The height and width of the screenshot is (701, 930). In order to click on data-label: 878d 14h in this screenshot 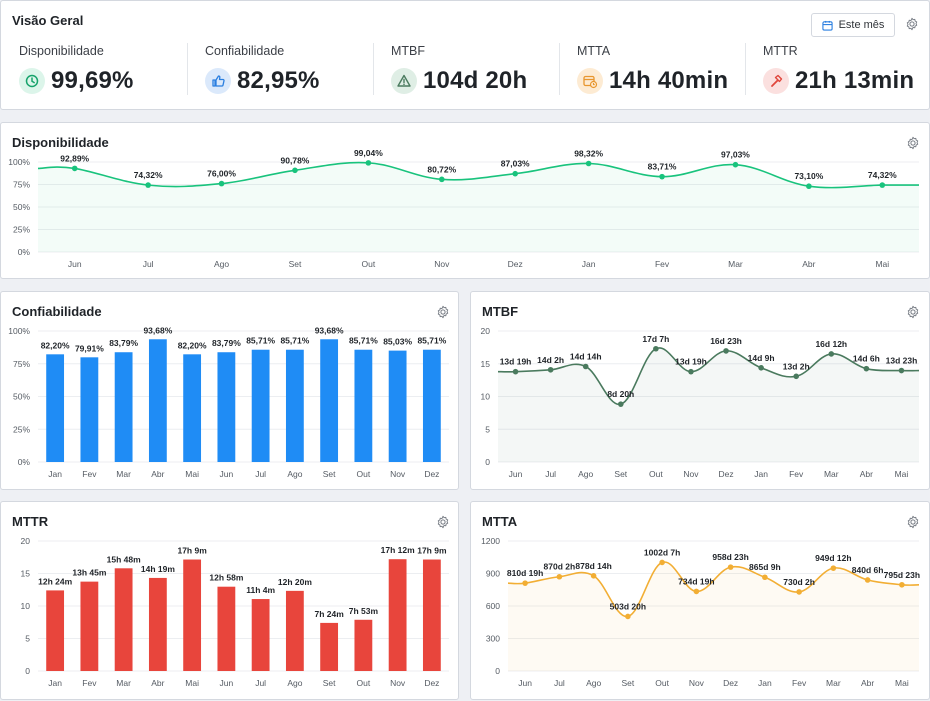, I will do `click(593, 566)`.